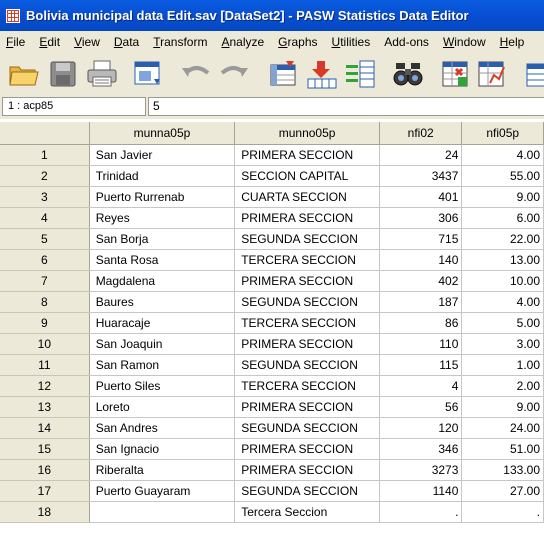  I want to click on insert-cases-icon, so click(456, 74).